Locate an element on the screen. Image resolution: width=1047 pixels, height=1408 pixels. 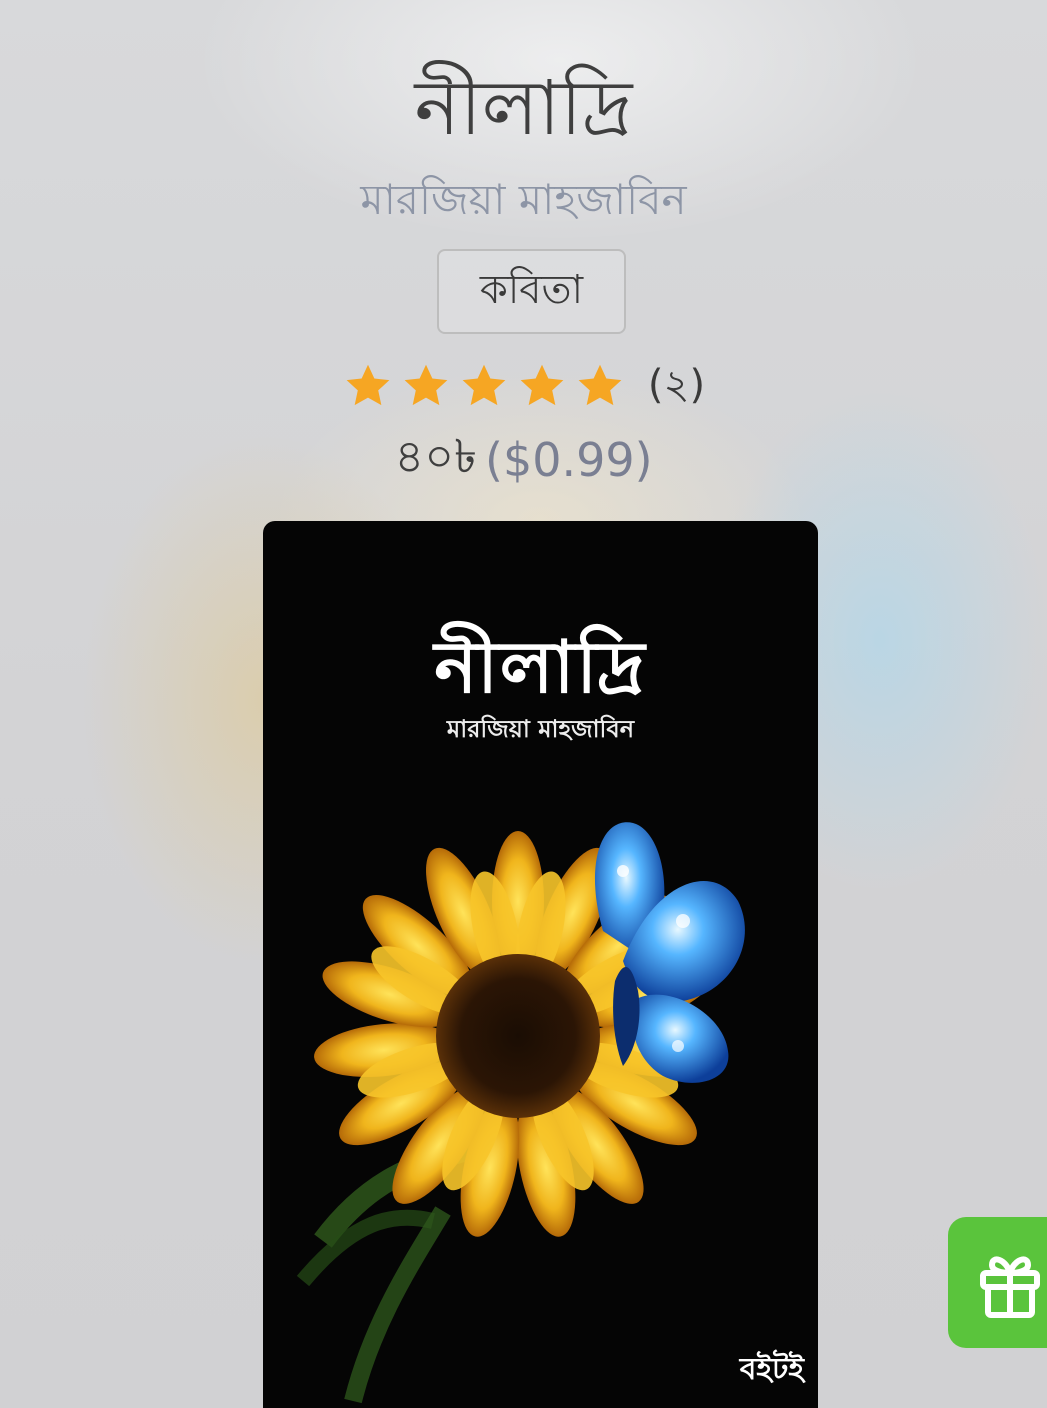
rating-count: (২) is located at coordinates (676, 384).